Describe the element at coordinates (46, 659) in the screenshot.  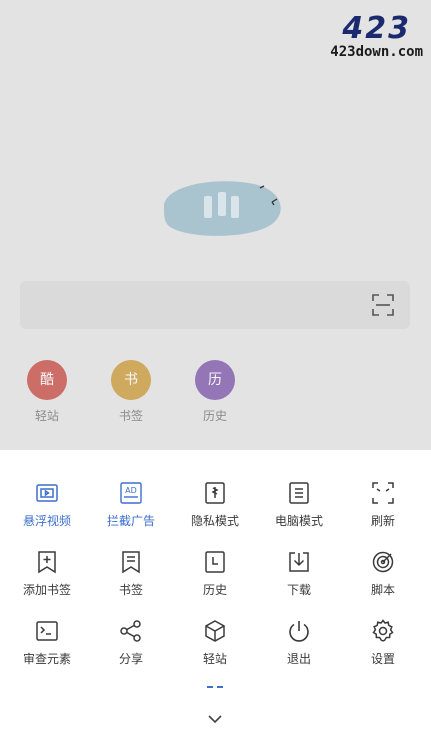
I see `menu-item-label: 审查元素` at that location.